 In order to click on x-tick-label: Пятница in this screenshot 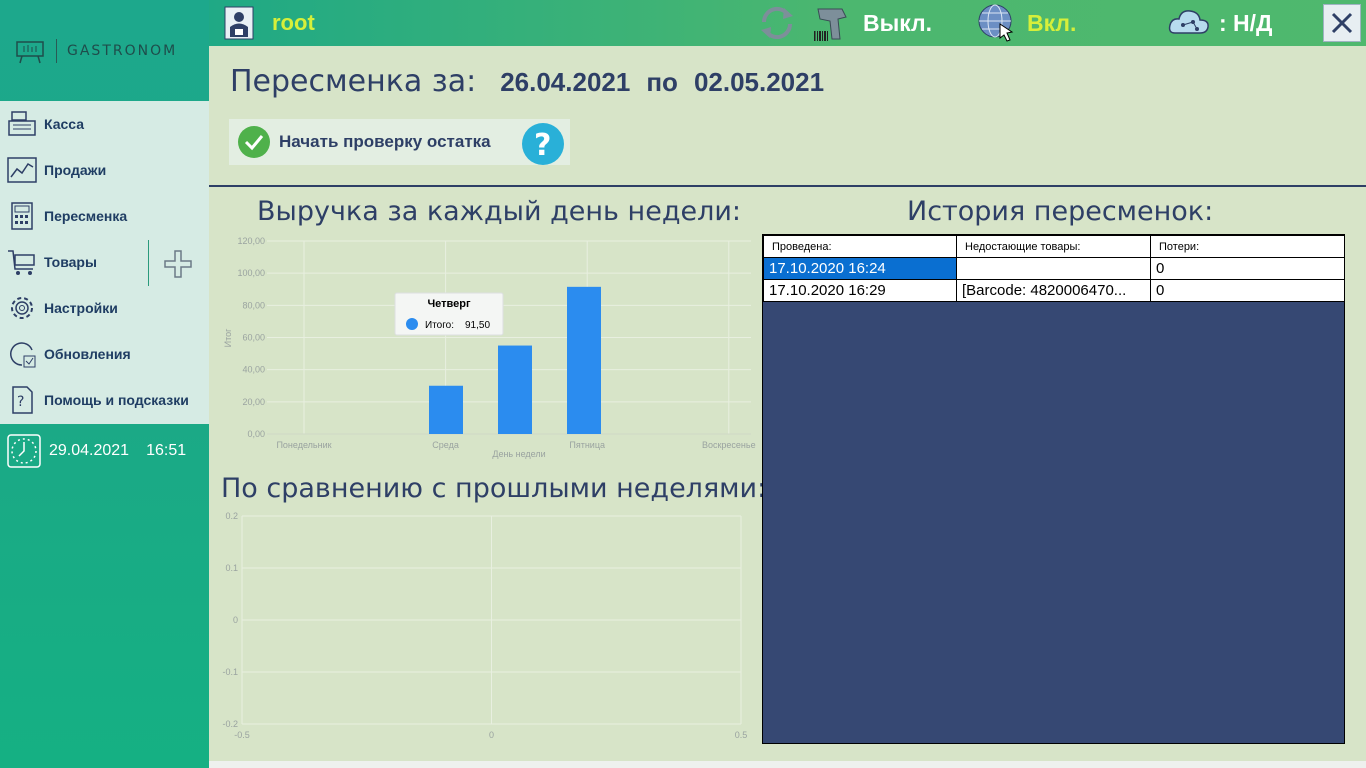, I will do `click(587, 445)`.